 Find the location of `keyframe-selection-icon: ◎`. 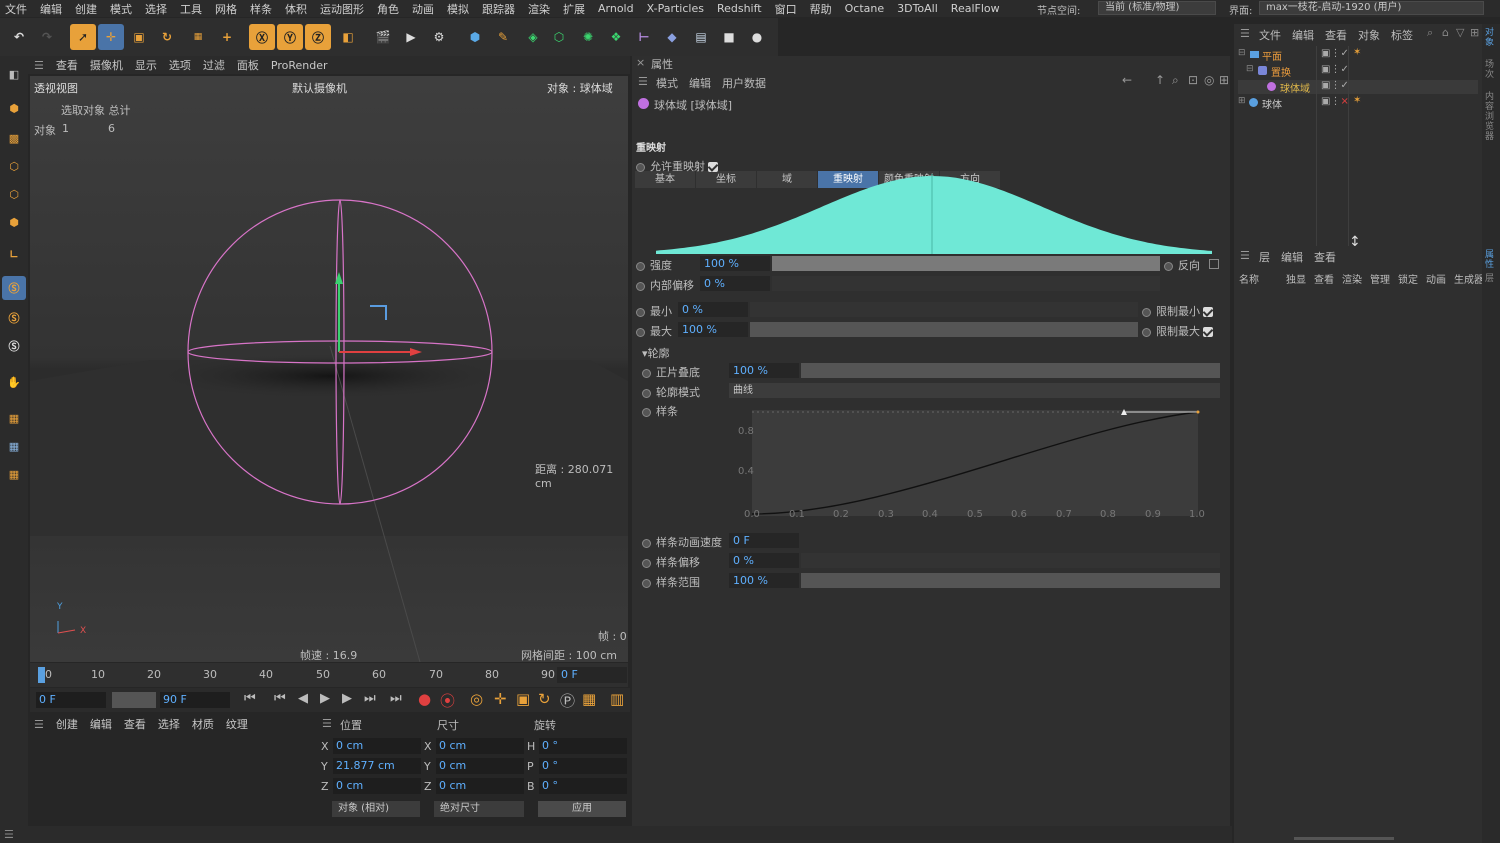

keyframe-selection-icon: ◎ is located at coordinates (476, 699).